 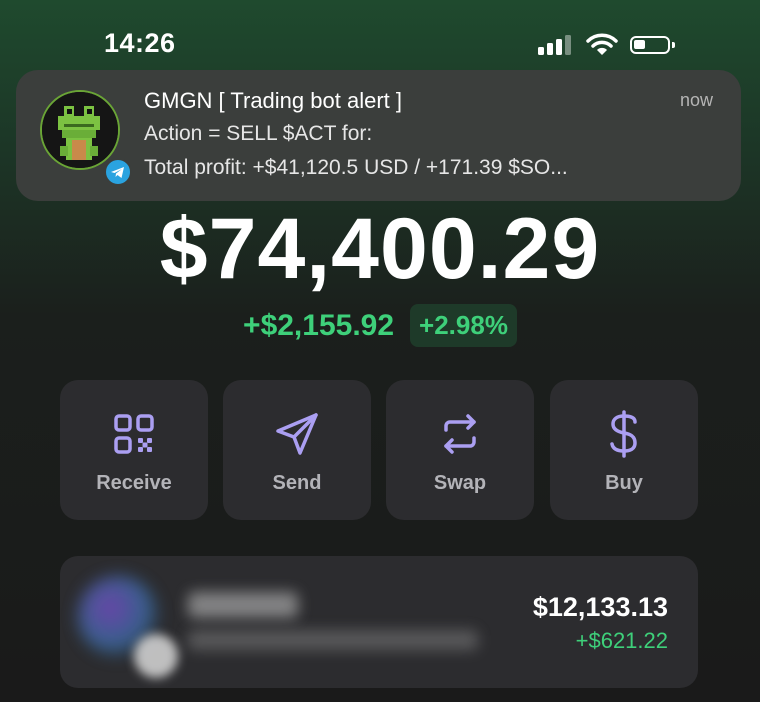 What do you see at coordinates (624, 483) in the screenshot?
I see `buy-label: Buy` at bounding box center [624, 483].